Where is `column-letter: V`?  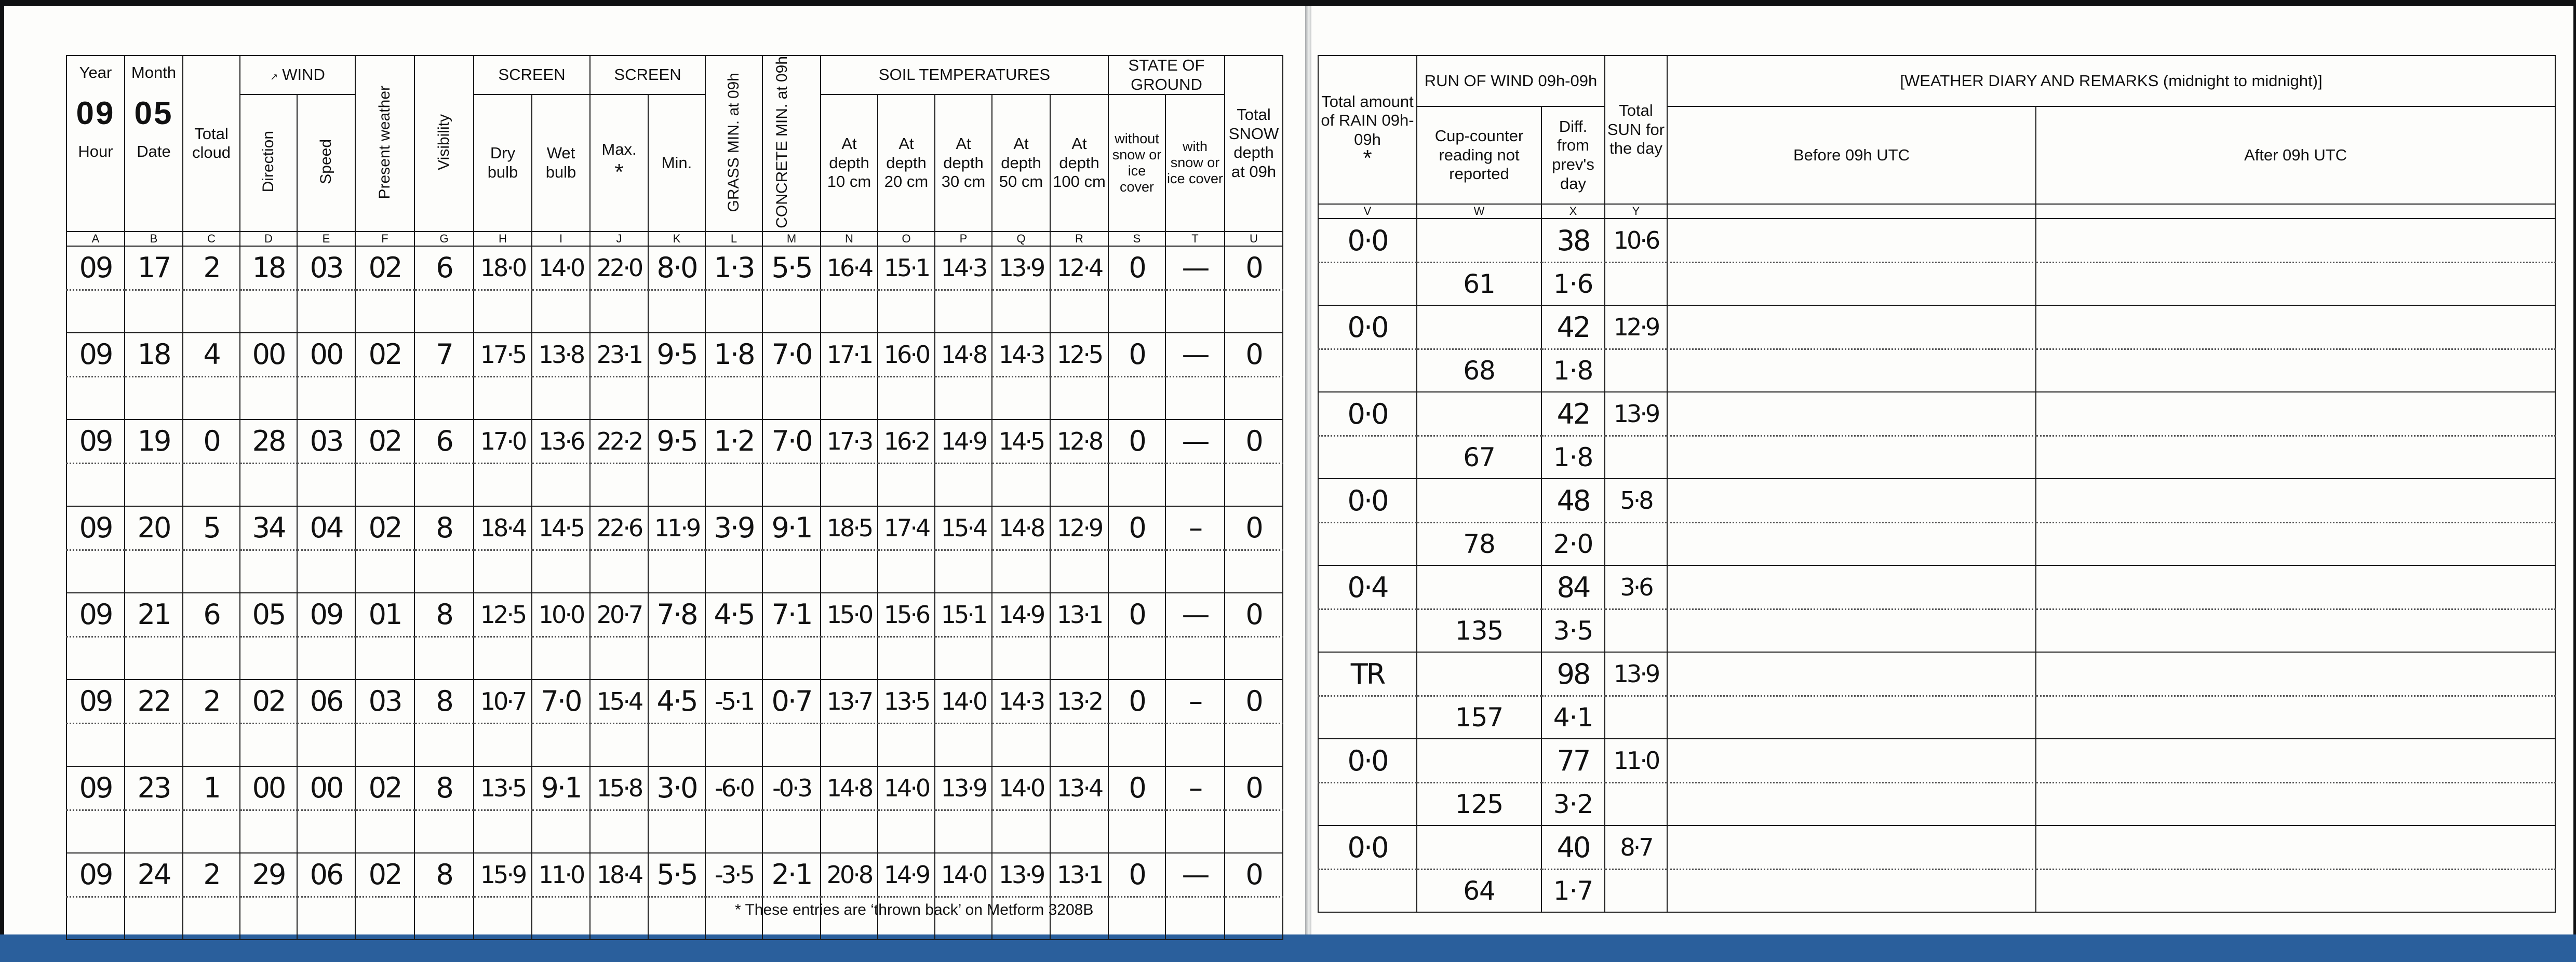 column-letter: V is located at coordinates (1367, 211).